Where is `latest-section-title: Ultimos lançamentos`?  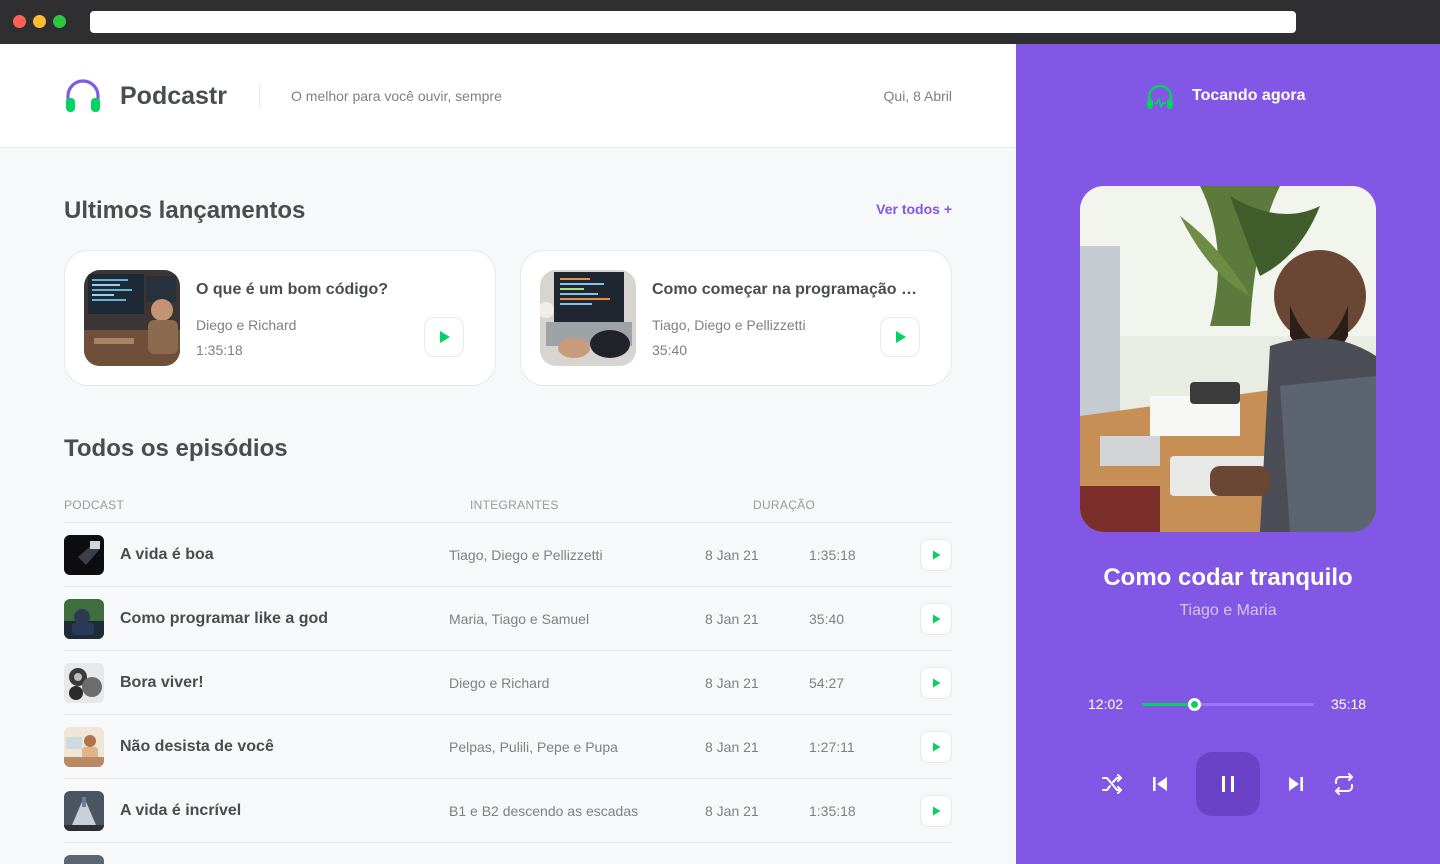 latest-section-title: Ultimos lançamentos is located at coordinates (185, 210).